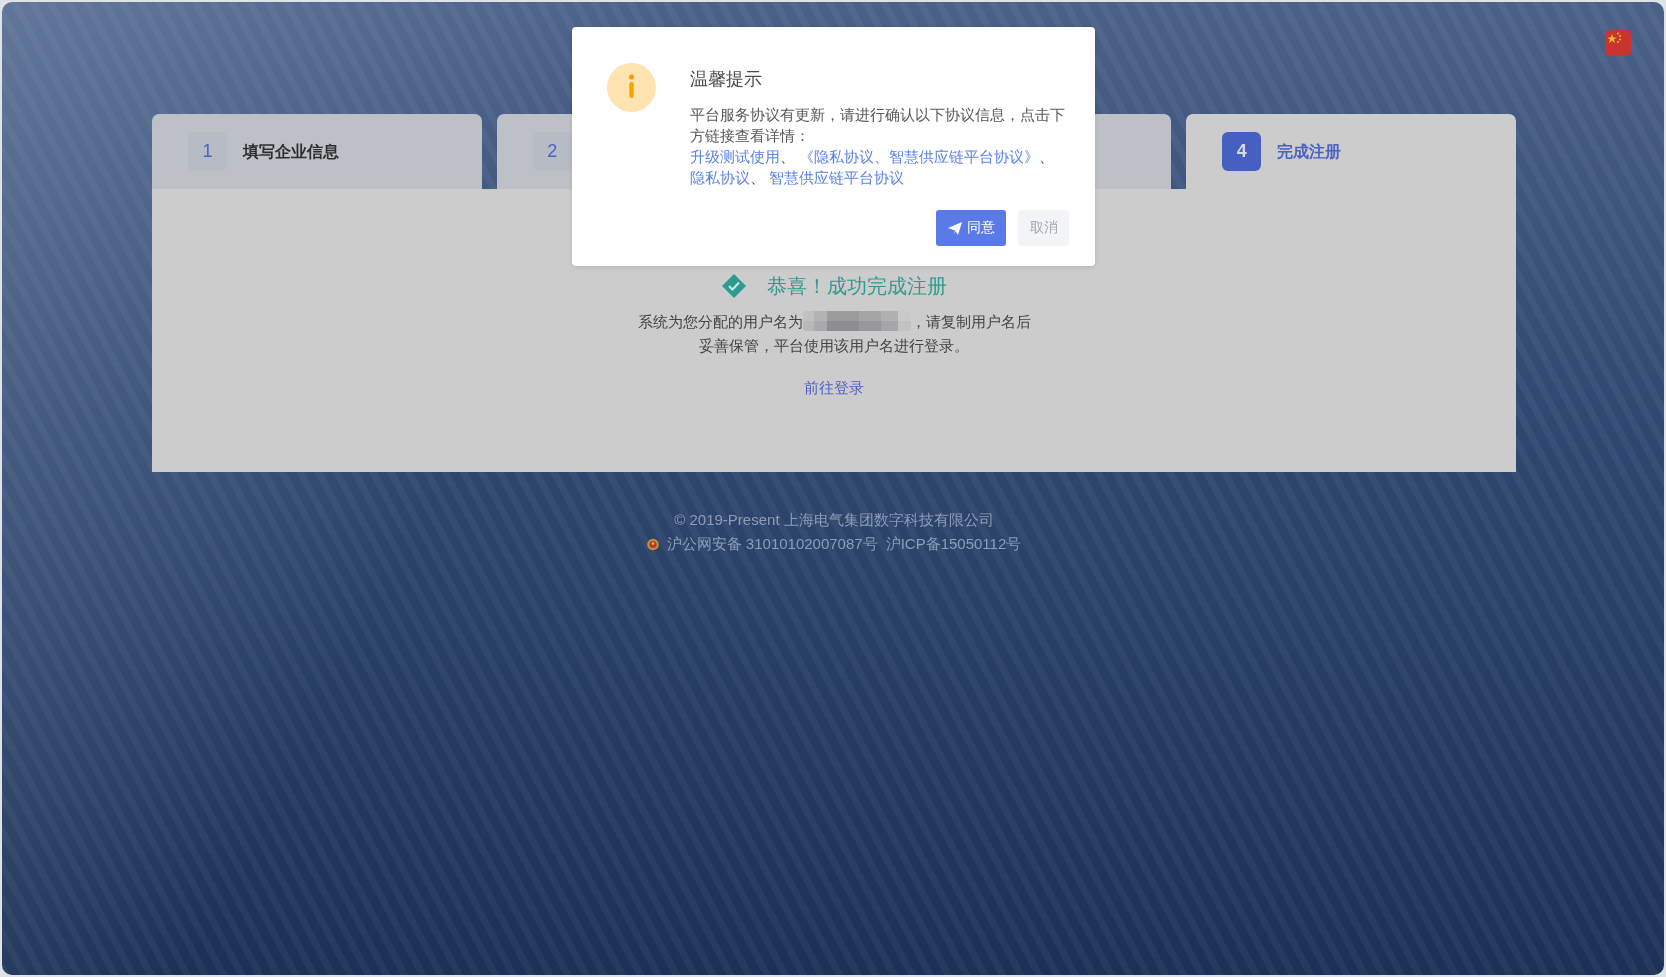 The height and width of the screenshot is (977, 1666). I want to click on dialog-title: 温馨提示, so click(726, 79).